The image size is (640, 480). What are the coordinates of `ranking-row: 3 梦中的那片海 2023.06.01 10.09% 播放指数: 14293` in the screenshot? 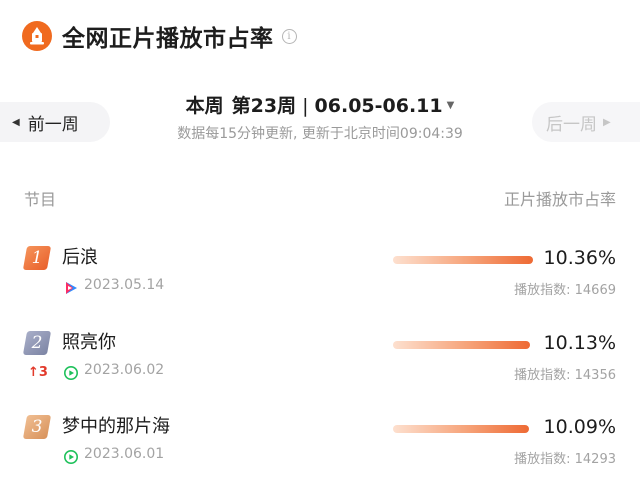 It's located at (320, 446).